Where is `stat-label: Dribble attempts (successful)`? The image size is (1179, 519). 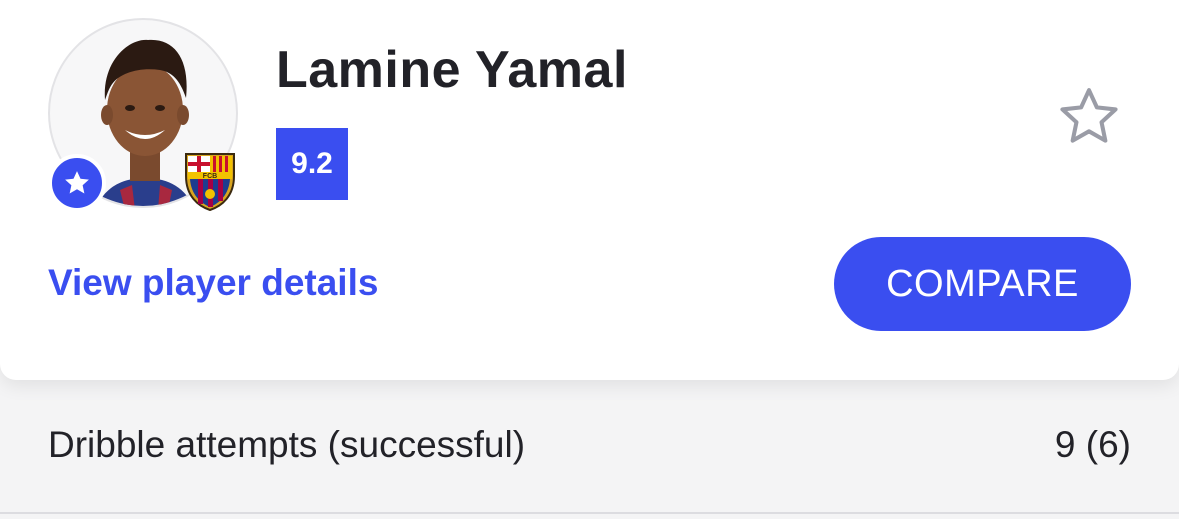 stat-label: Dribble attempts (successful) is located at coordinates (287, 444).